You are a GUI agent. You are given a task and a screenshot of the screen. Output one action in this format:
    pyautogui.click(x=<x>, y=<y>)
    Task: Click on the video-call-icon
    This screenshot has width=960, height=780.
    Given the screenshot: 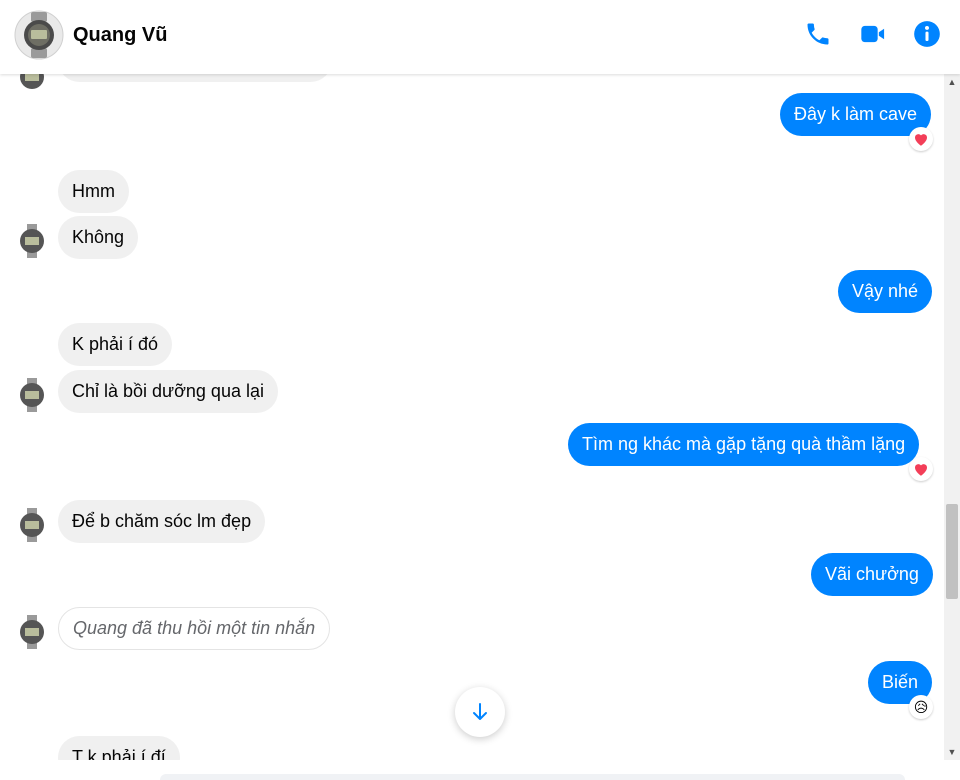 What is the action you would take?
    pyautogui.click(x=873, y=34)
    